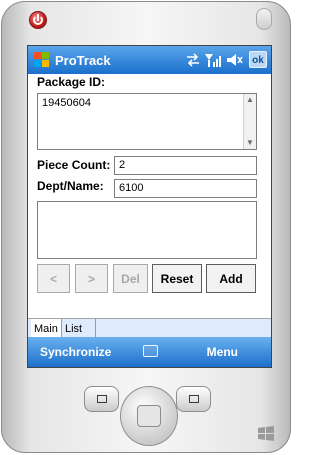 The width and height of the screenshot is (320, 455). What do you see at coordinates (83, 60) in the screenshot?
I see `app-title: ProTrack` at bounding box center [83, 60].